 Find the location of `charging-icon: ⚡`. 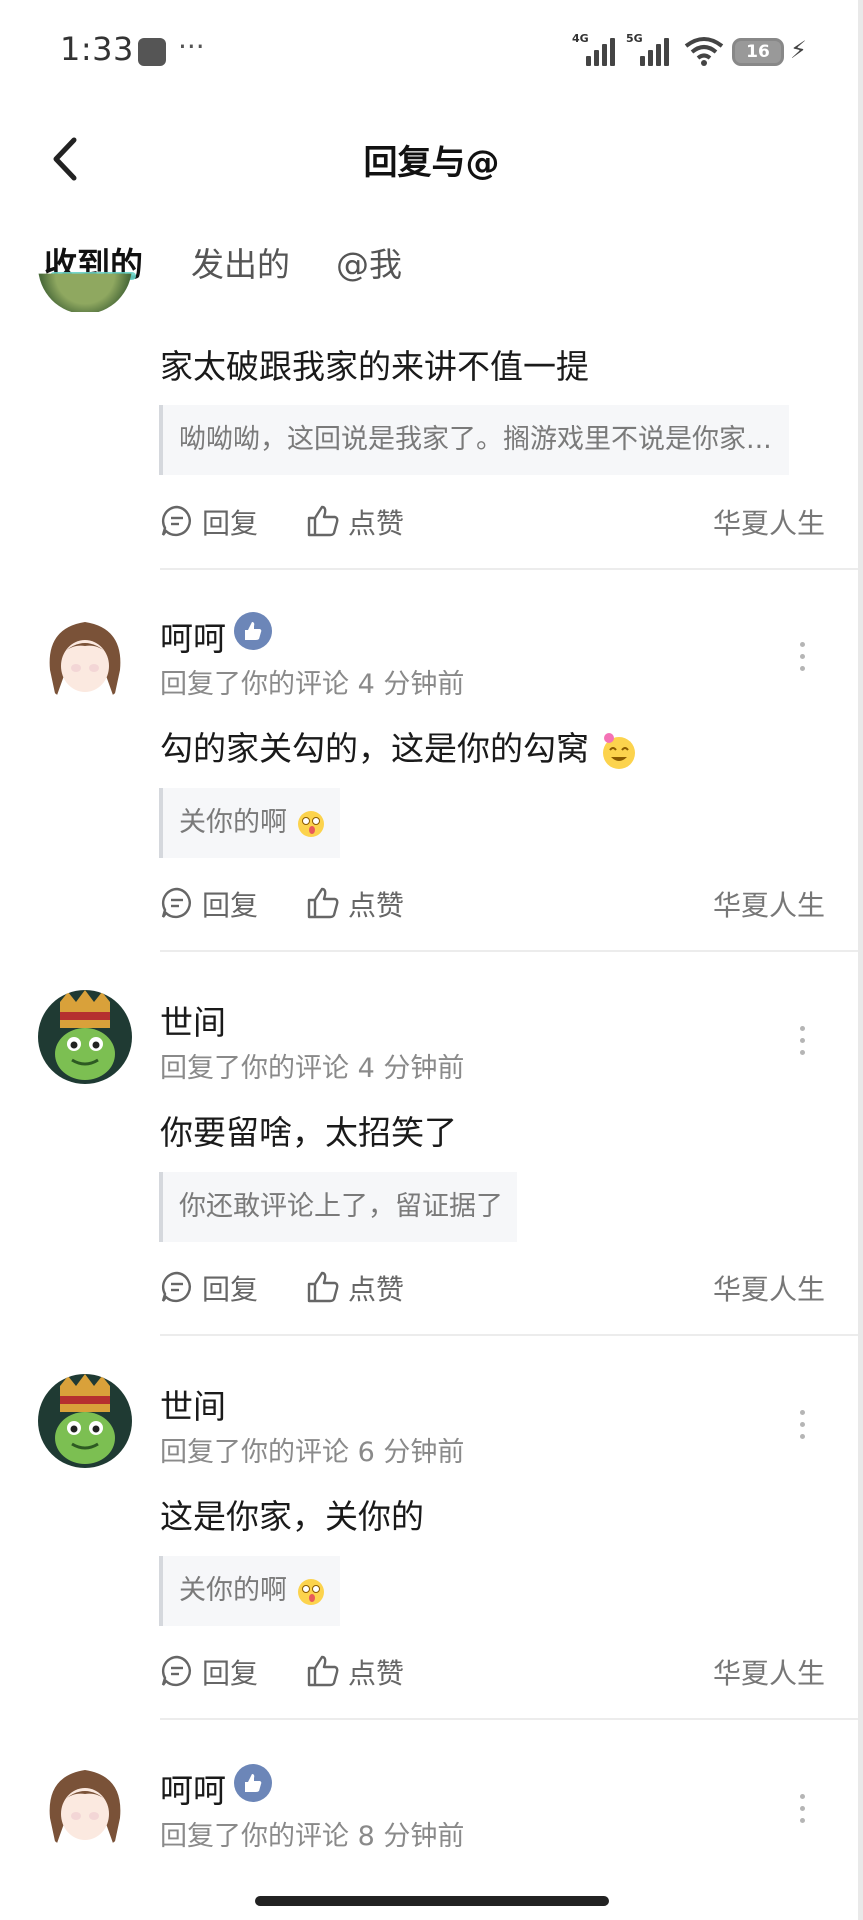

charging-icon: ⚡ is located at coordinates (798, 50).